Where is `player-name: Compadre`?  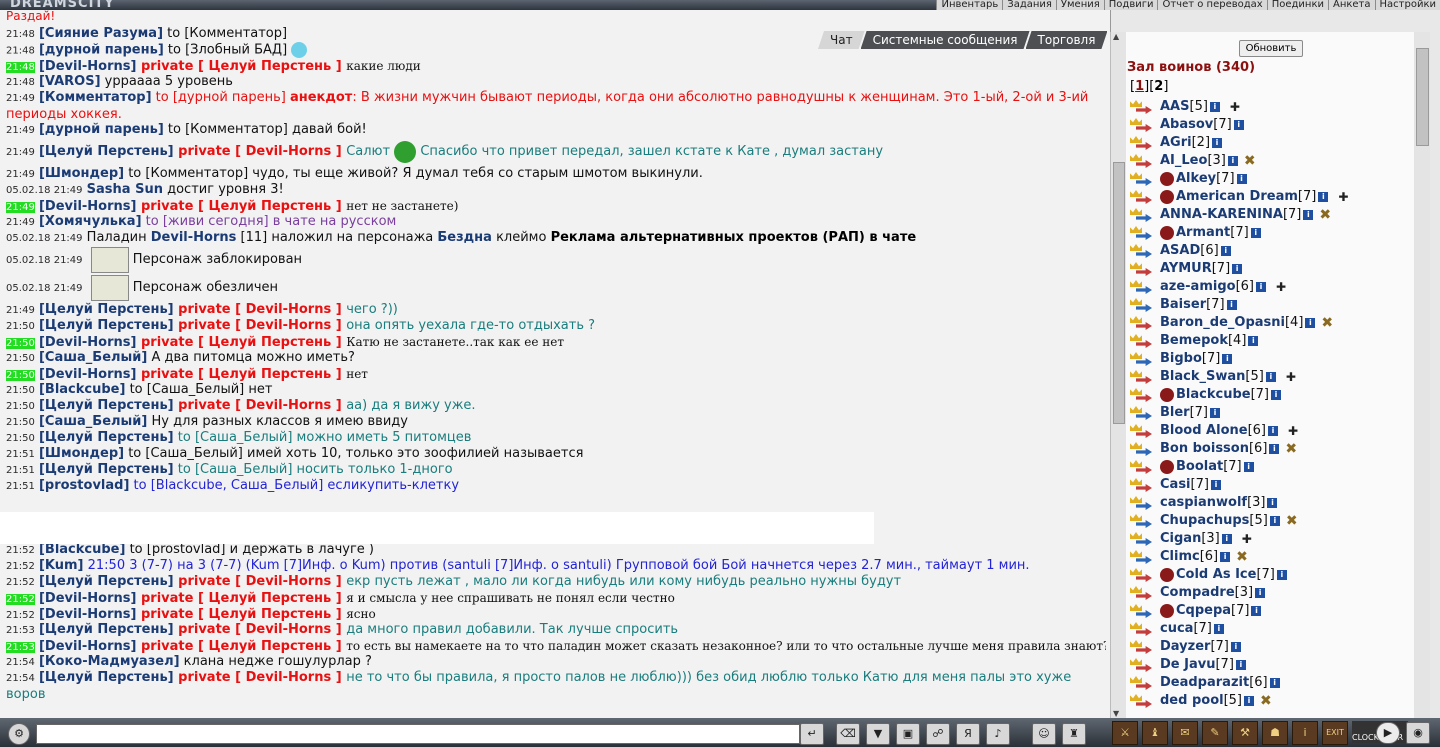 player-name: Compadre is located at coordinates (1197, 593).